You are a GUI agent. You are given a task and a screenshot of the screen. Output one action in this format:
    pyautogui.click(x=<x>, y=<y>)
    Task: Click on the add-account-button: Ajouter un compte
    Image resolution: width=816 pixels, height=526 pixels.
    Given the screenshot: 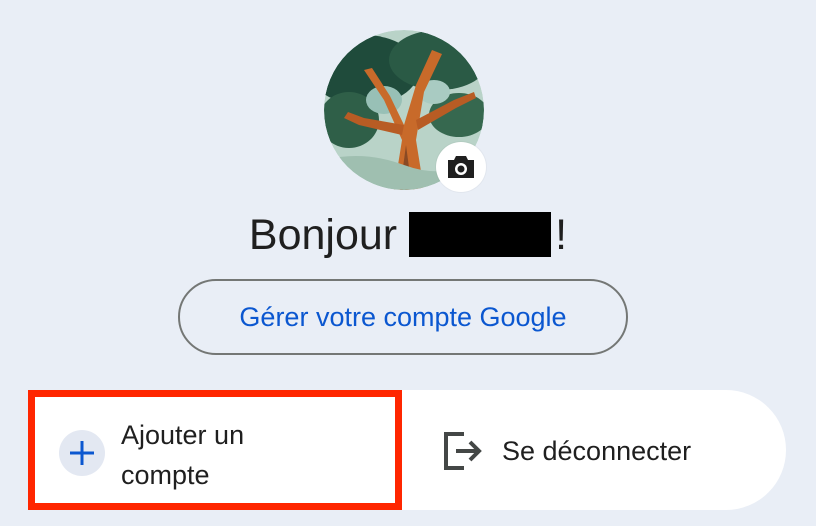 What is the action you would take?
    pyautogui.click(x=215, y=450)
    